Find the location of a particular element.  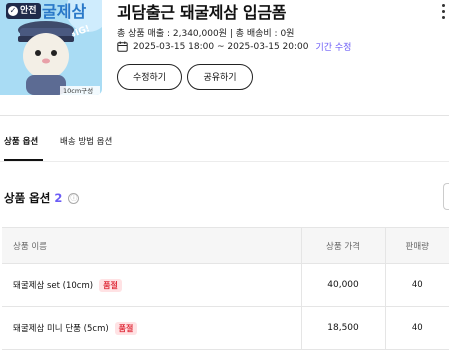

period-text: 2025-03-15 18:00 ~ 2025-03-15 20:00 is located at coordinates (221, 46).